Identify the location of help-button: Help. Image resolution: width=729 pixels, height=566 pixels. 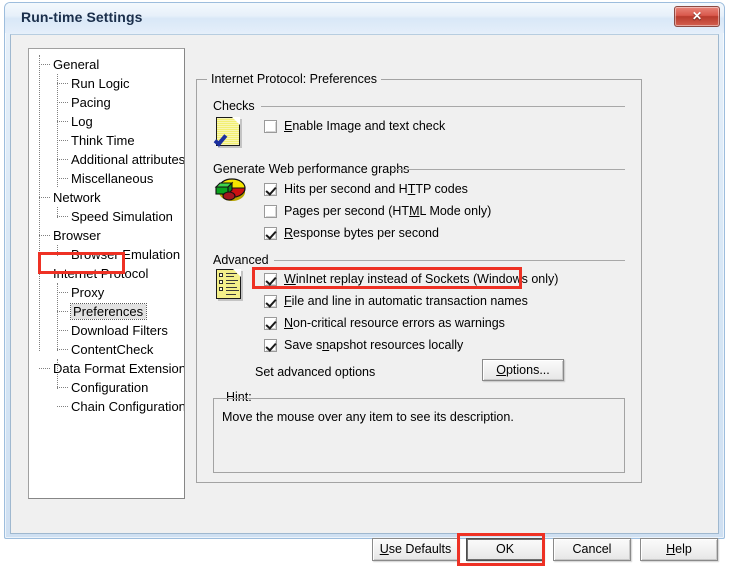
(679, 549).